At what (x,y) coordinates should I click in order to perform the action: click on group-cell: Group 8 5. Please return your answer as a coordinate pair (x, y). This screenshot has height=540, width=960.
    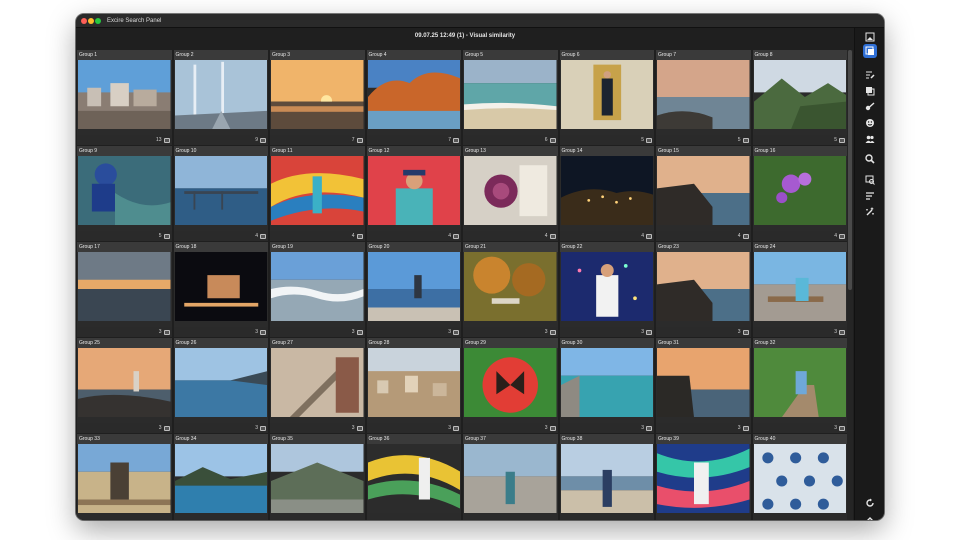
    Looking at the image, I should click on (799, 97).